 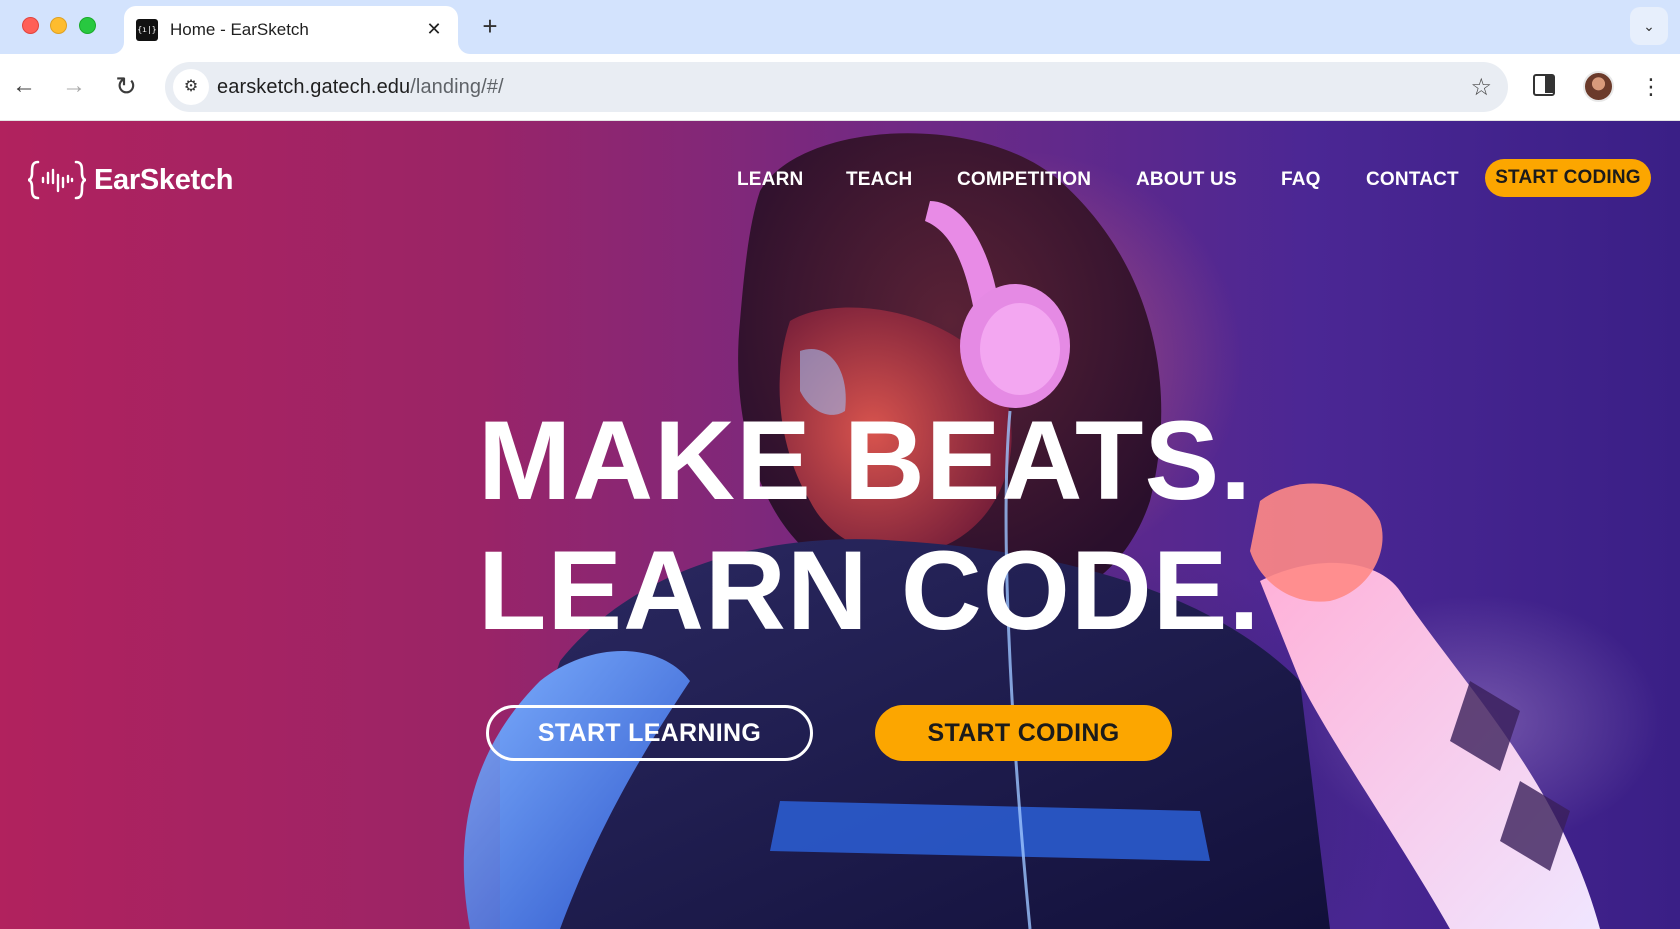 I want to click on browser-tab-active: {ı|} Home - EarSketch ✕, so click(x=291, y=30).